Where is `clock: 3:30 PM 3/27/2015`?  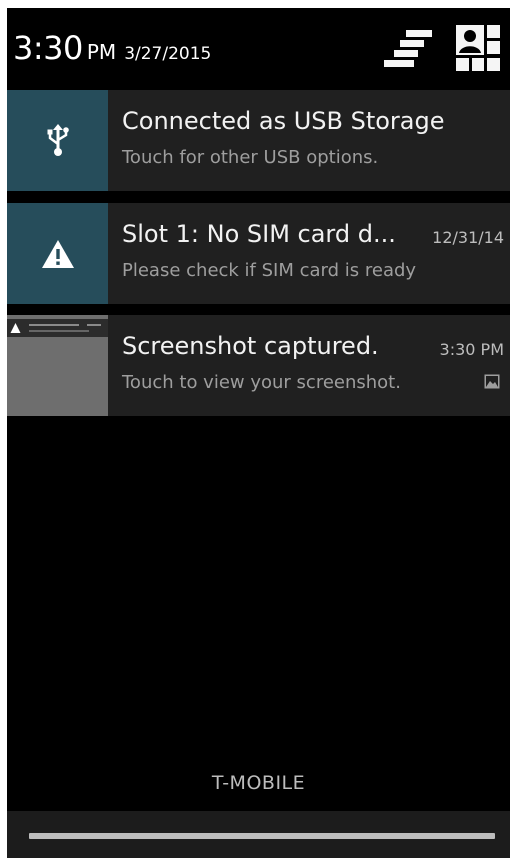
clock: 3:30 PM 3/27/2015 is located at coordinates (112, 48).